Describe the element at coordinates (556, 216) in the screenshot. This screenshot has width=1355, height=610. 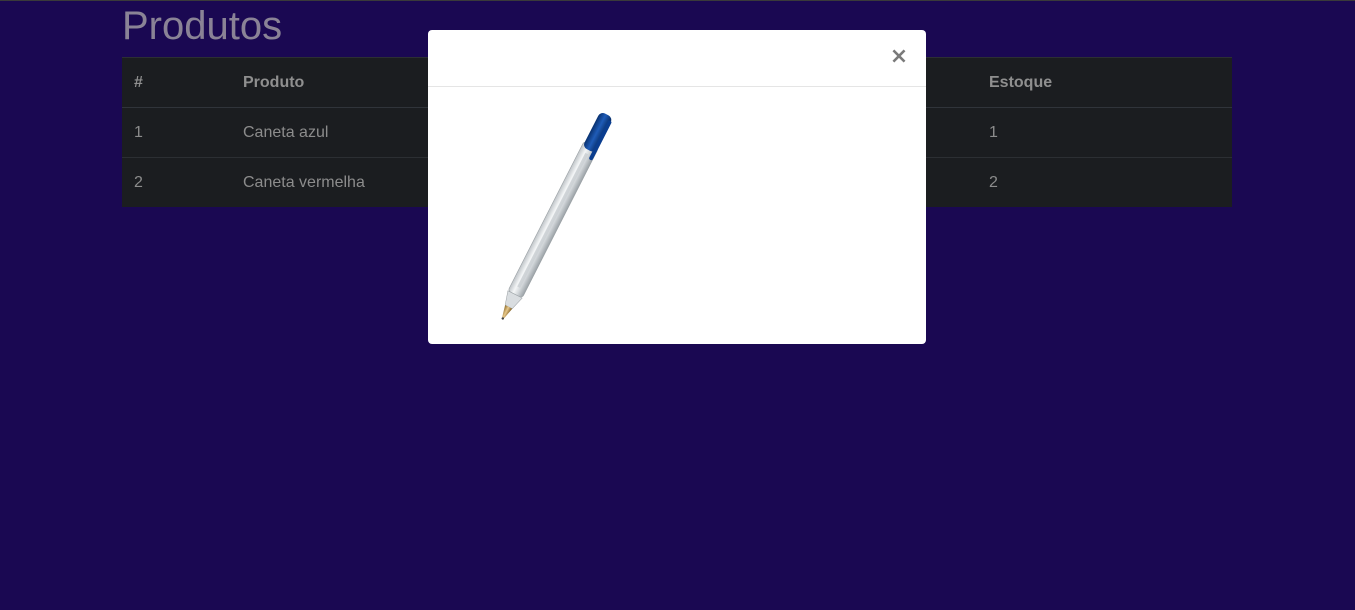
I see `blue-ballpoint-pen-image` at that location.